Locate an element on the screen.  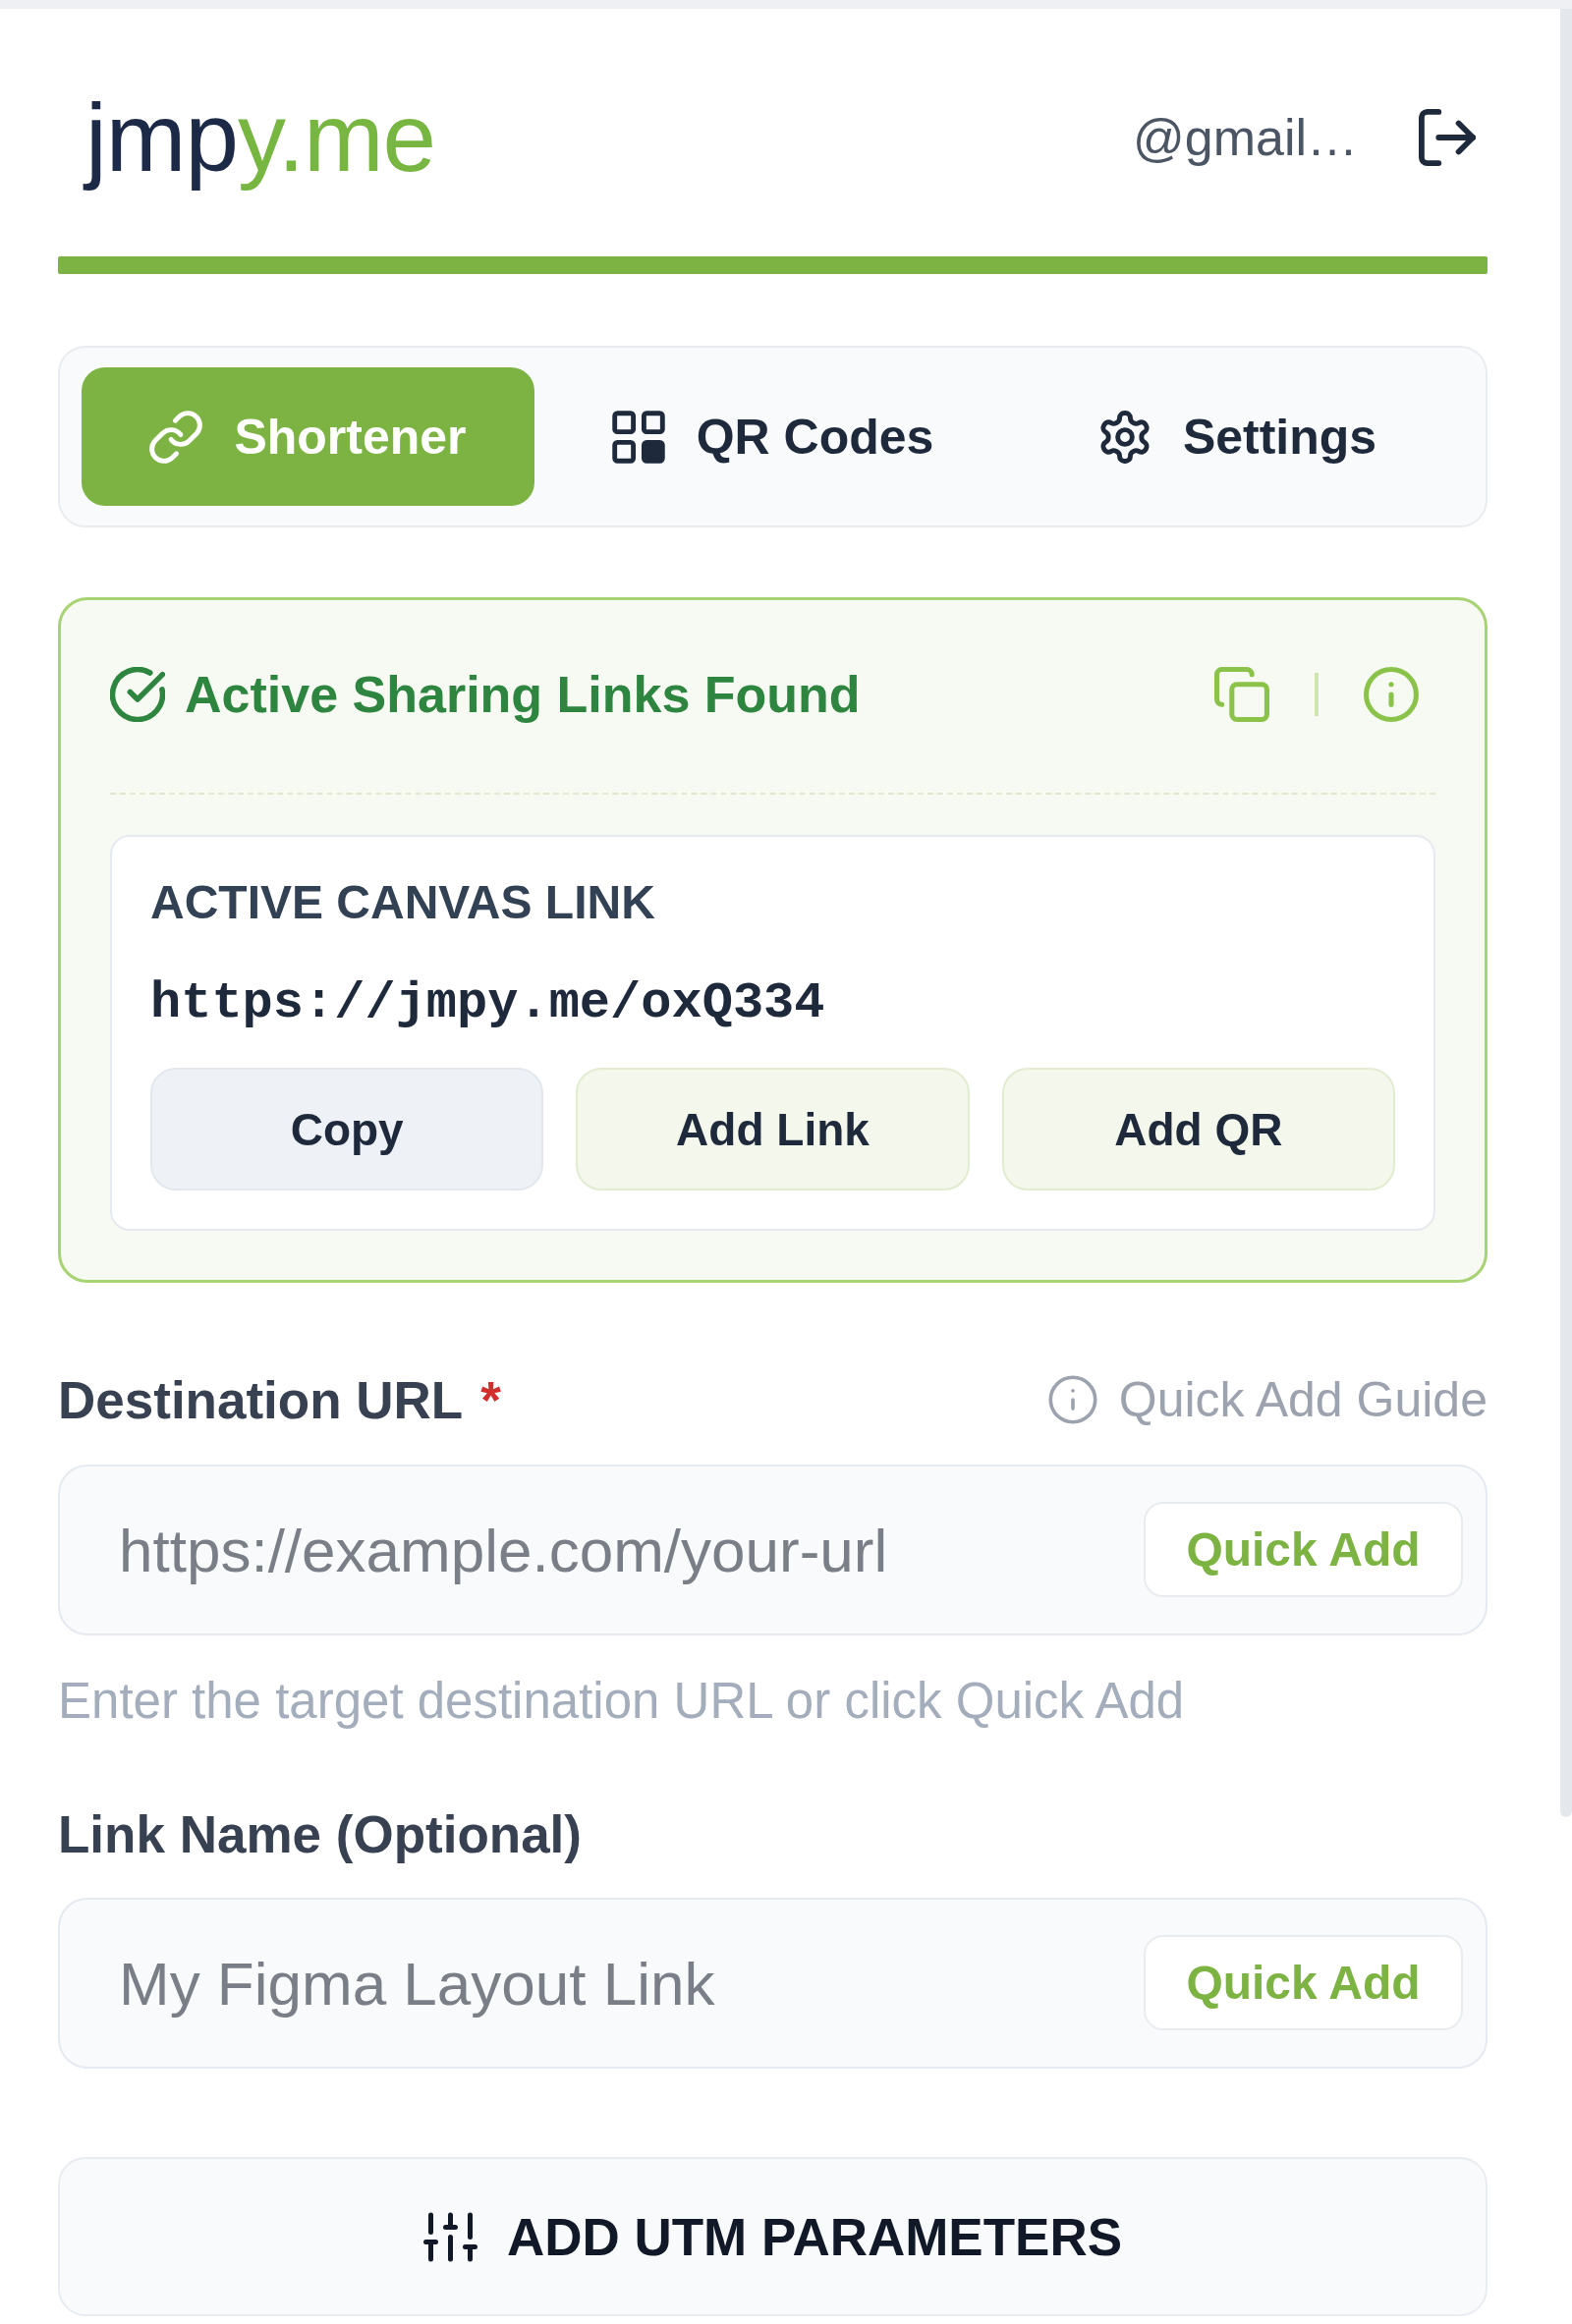
logo: jmpy.me is located at coordinates (260, 137).